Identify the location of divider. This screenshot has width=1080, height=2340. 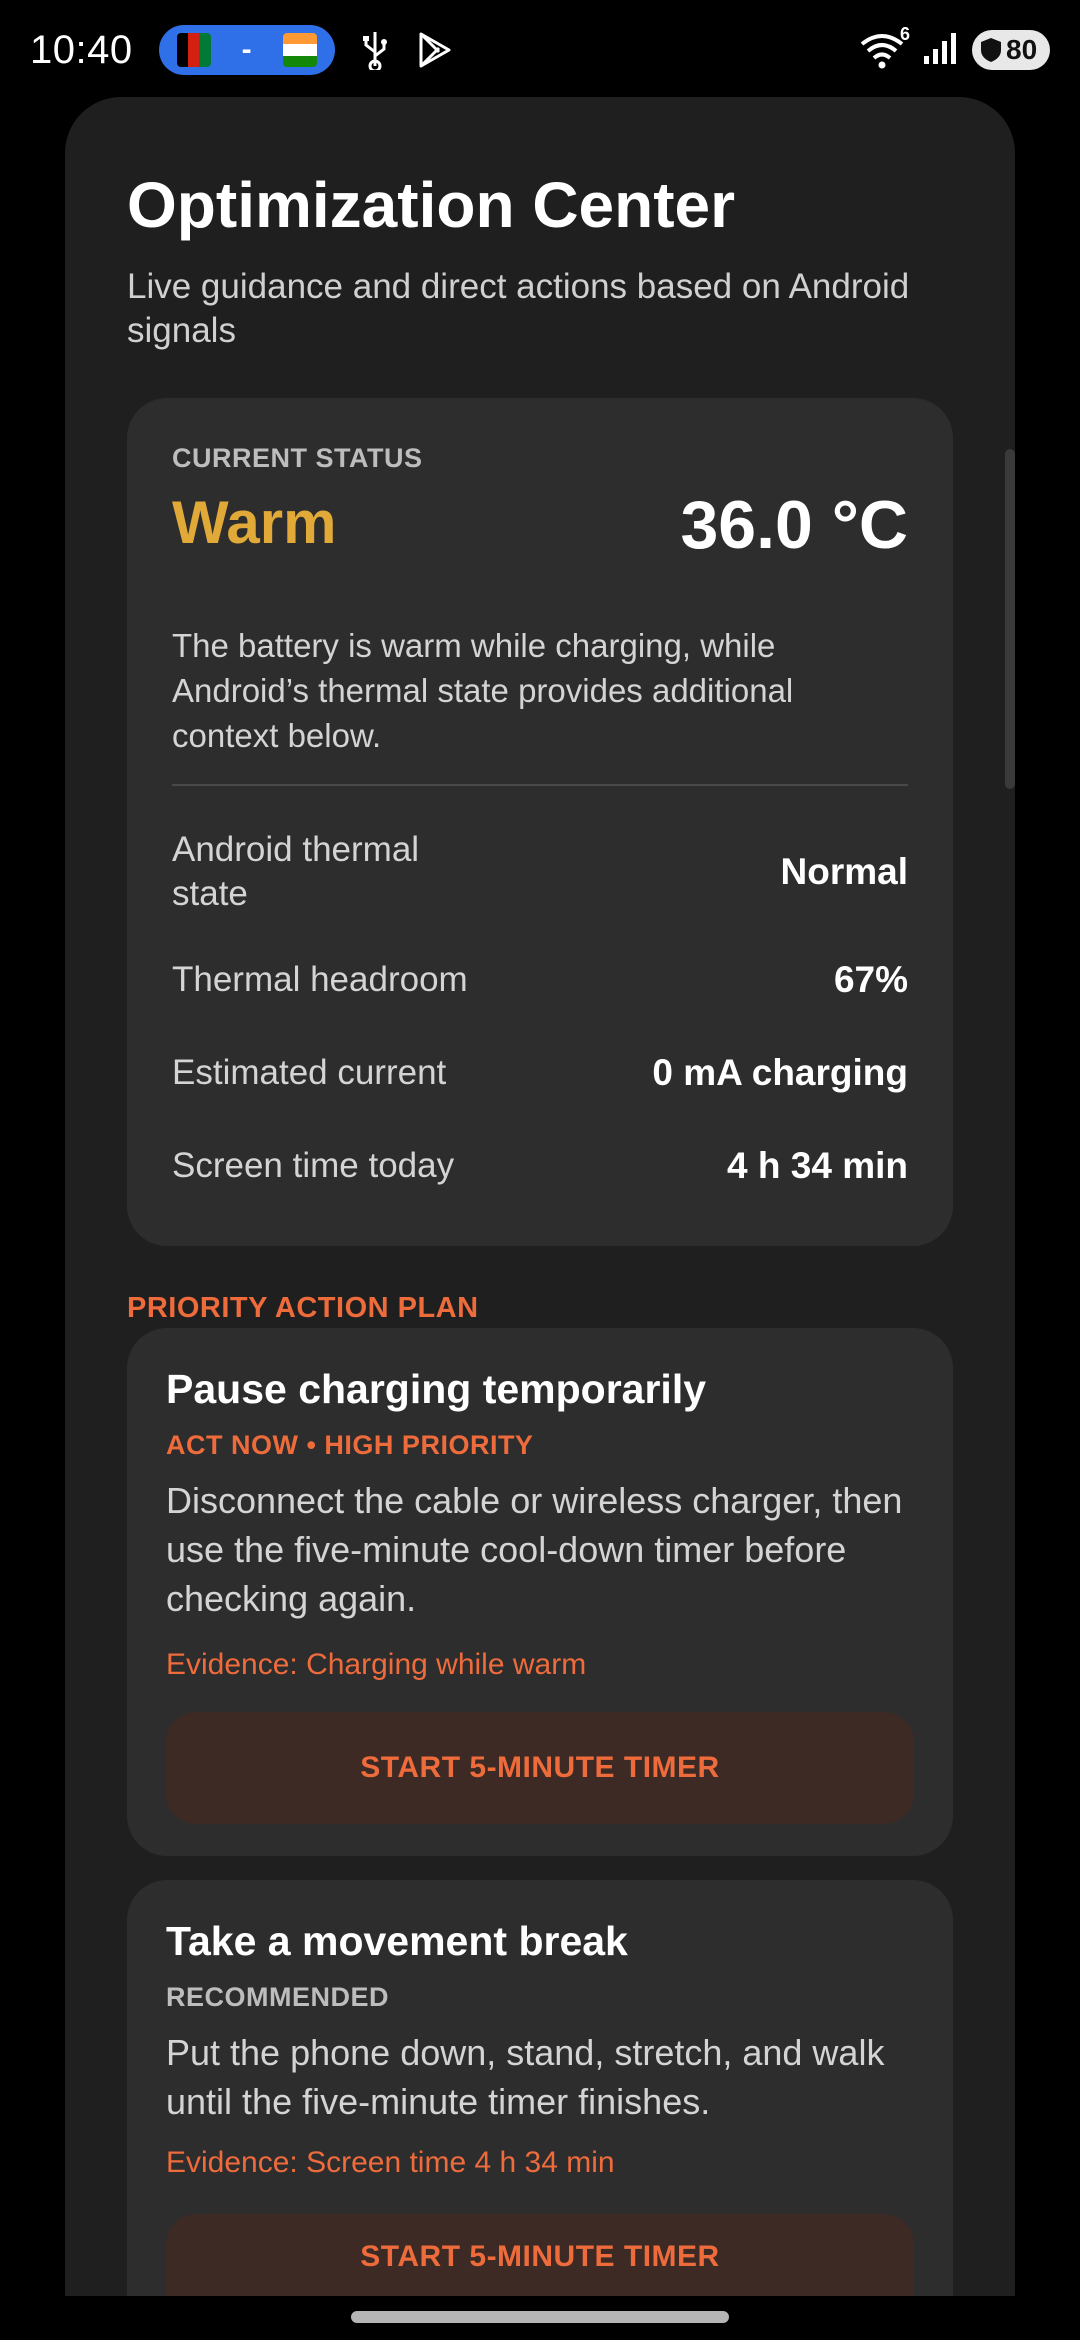
(540, 785).